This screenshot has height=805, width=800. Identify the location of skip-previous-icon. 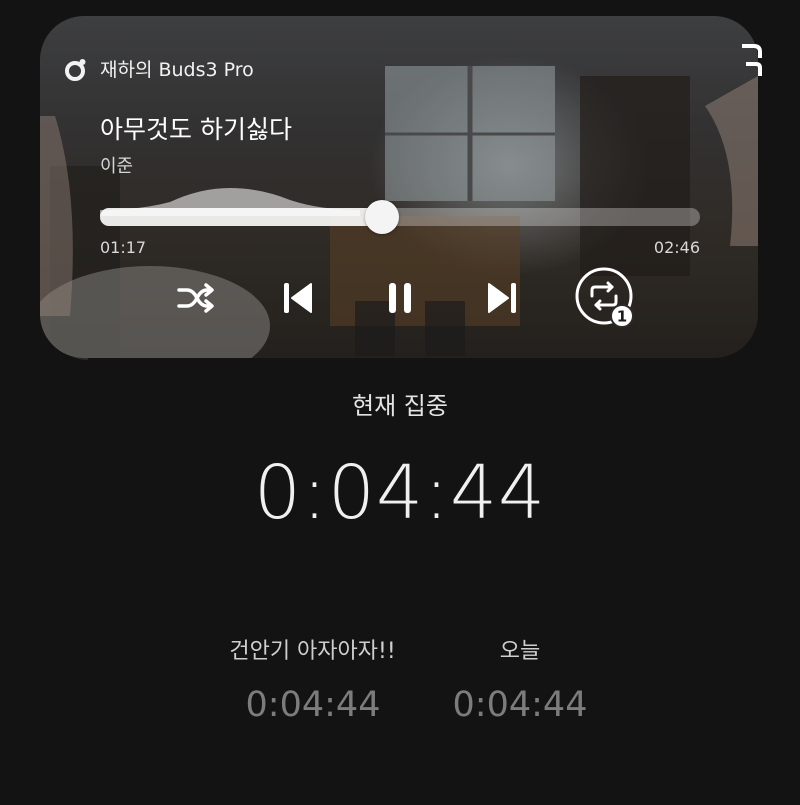
(298, 298).